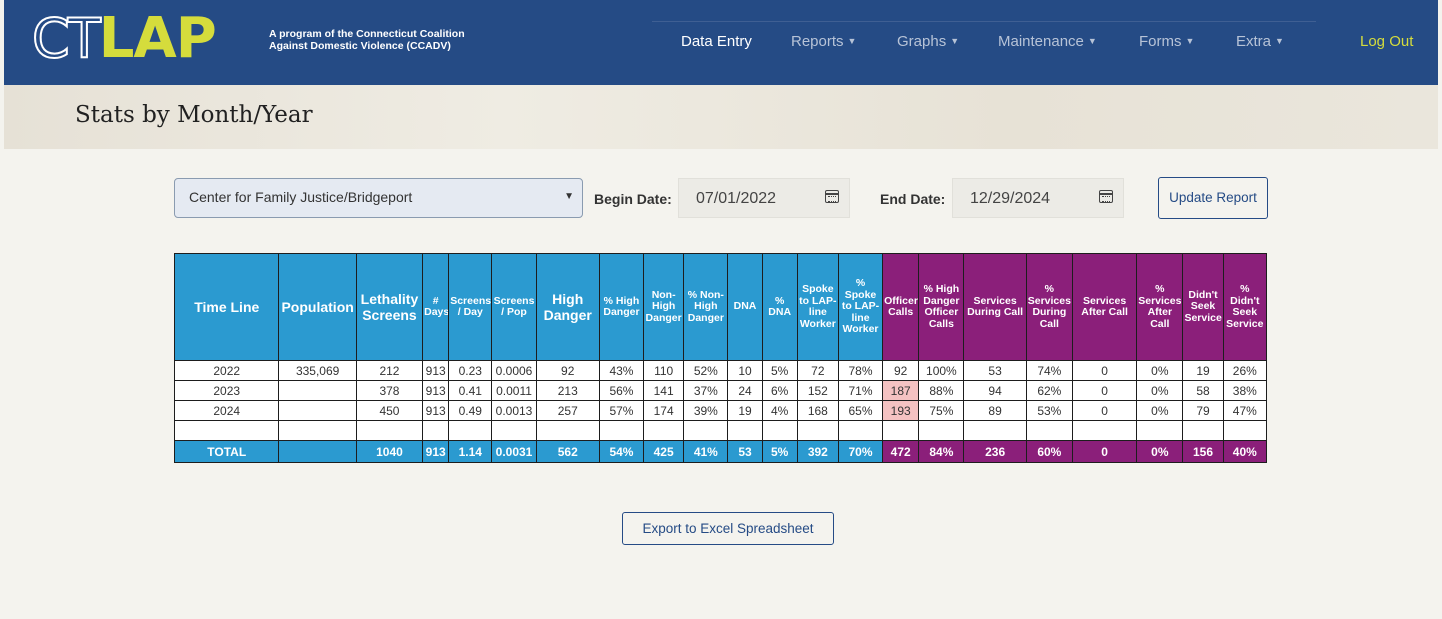 The height and width of the screenshot is (619, 1442). What do you see at coordinates (779, 410) in the screenshot?
I see `table-cell: 4%` at bounding box center [779, 410].